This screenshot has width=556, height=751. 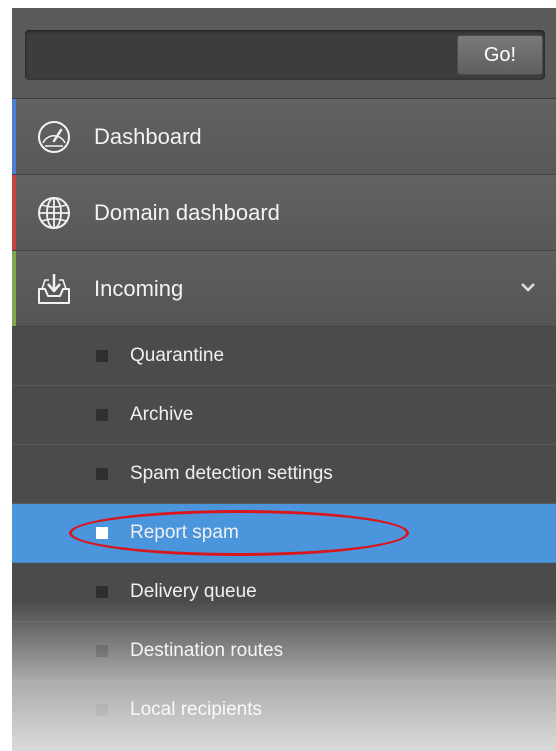 What do you see at coordinates (231, 473) in the screenshot?
I see `submenu-item-label: Spam detection settings` at bounding box center [231, 473].